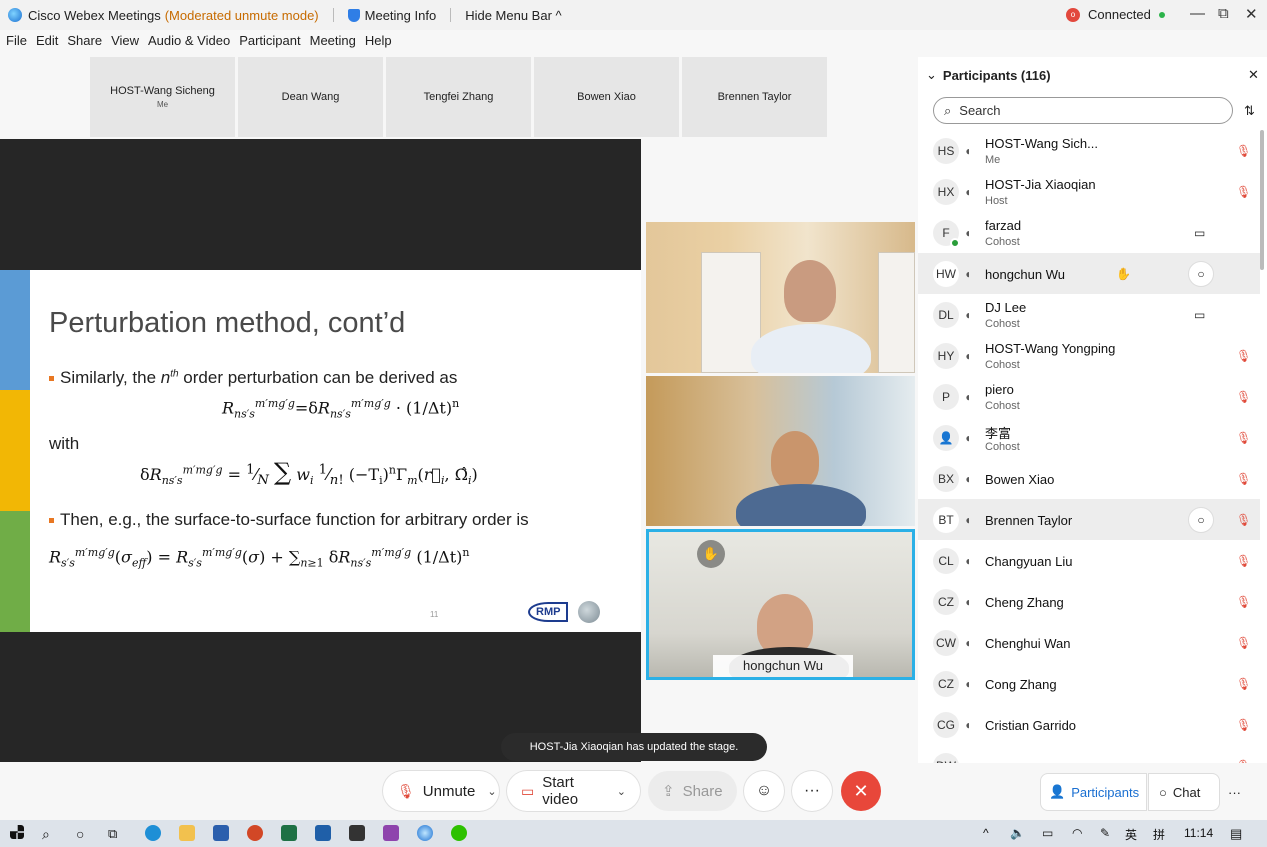 The width and height of the screenshot is (1267, 847). What do you see at coordinates (47, 43) in the screenshot?
I see `menu-edit: Edit` at bounding box center [47, 43].